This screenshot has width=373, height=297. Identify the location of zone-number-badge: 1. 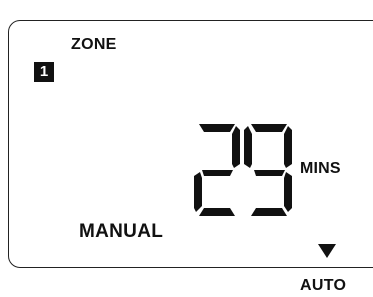
(44, 72).